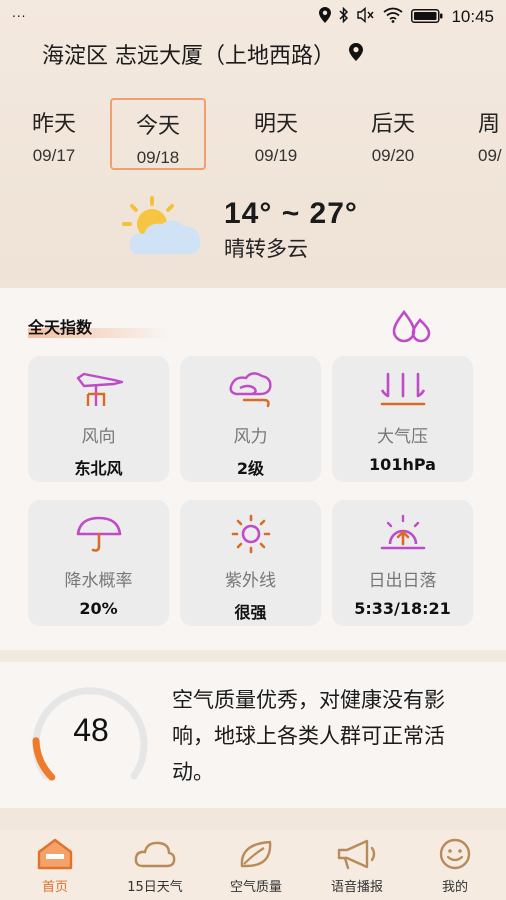 The width and height of the screenshot is (506, 900). Describe the element at coordinates (402, 419) in the screenshot. I see `tile-air-pressure: 大气压 101hPa` at that location.